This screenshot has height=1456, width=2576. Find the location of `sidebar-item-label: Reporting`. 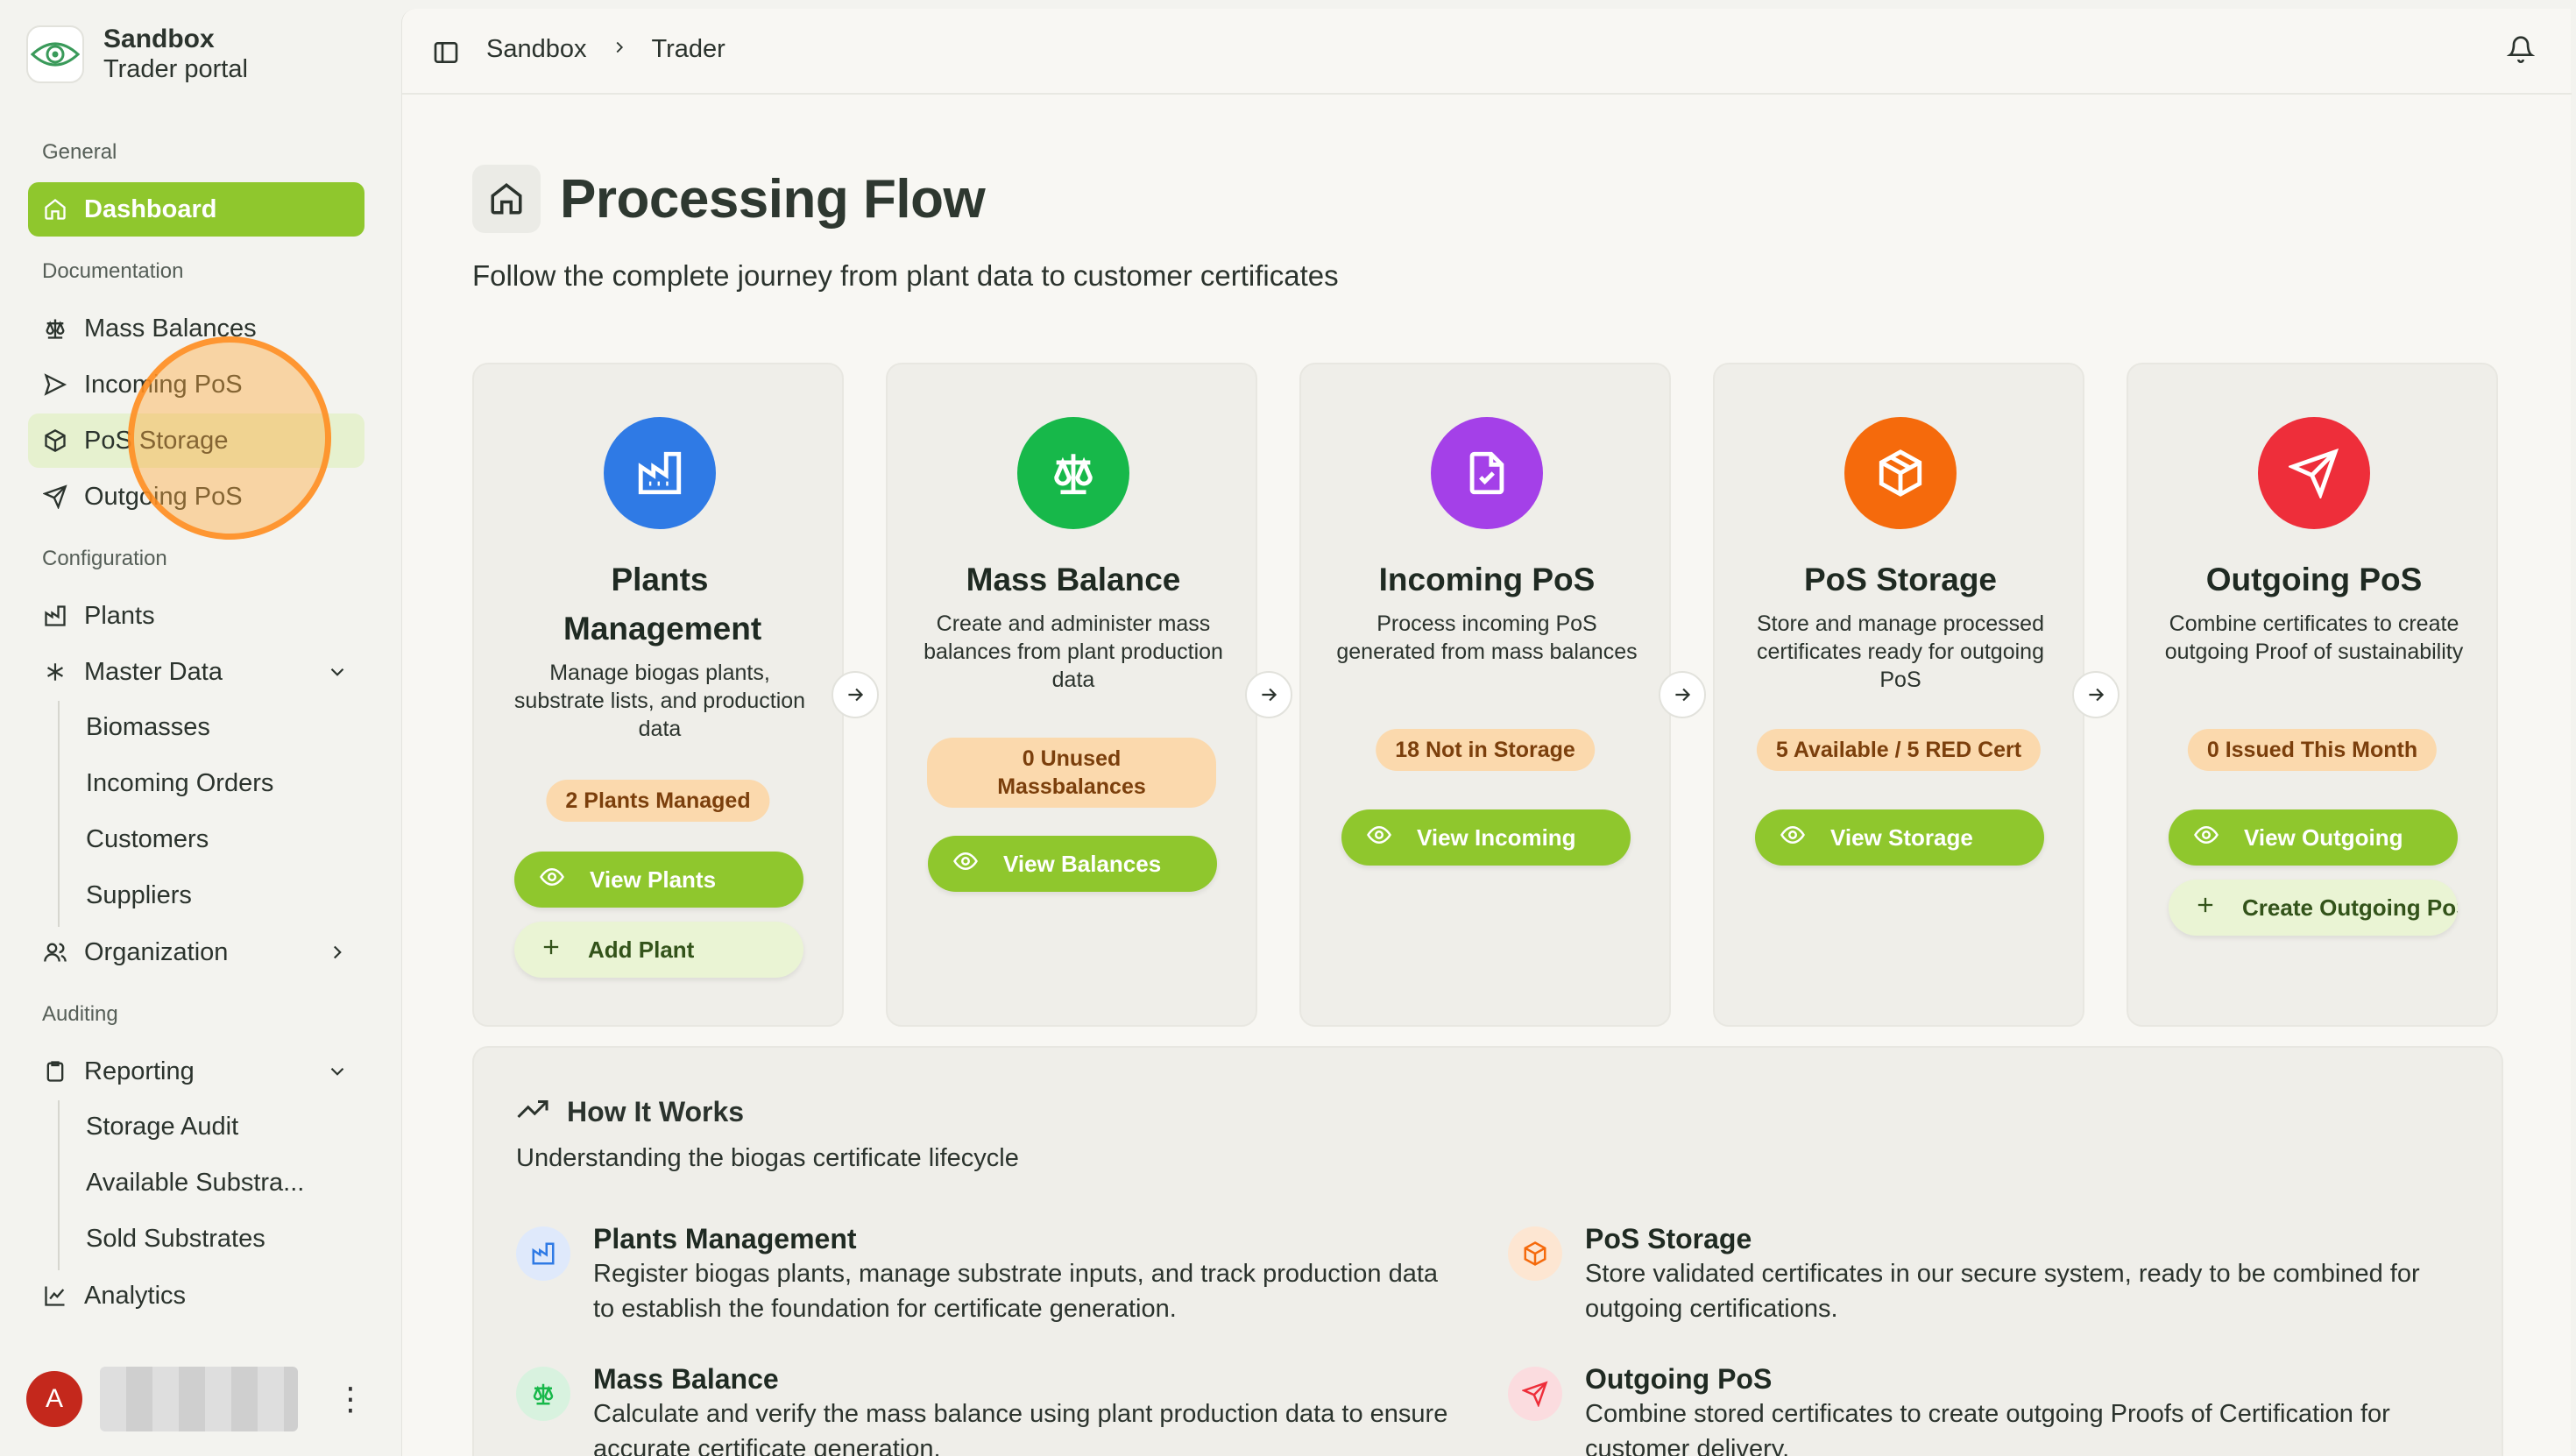

sidebar-item-label: Reporting is located at coordinates (139, 1071).